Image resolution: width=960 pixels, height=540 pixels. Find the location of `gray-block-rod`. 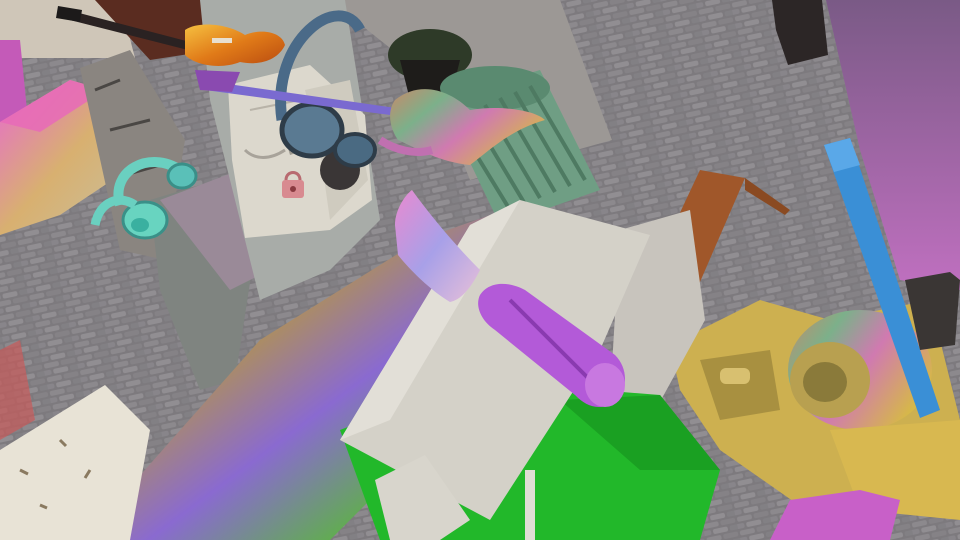

gray-block-rod is located at coordinates (530, 505).